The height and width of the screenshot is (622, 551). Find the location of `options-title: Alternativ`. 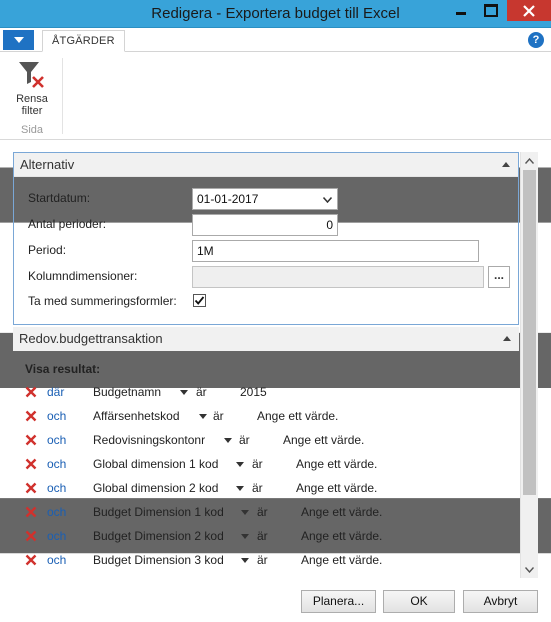

options-title: Alternativ is located at coordinates (47, 164).